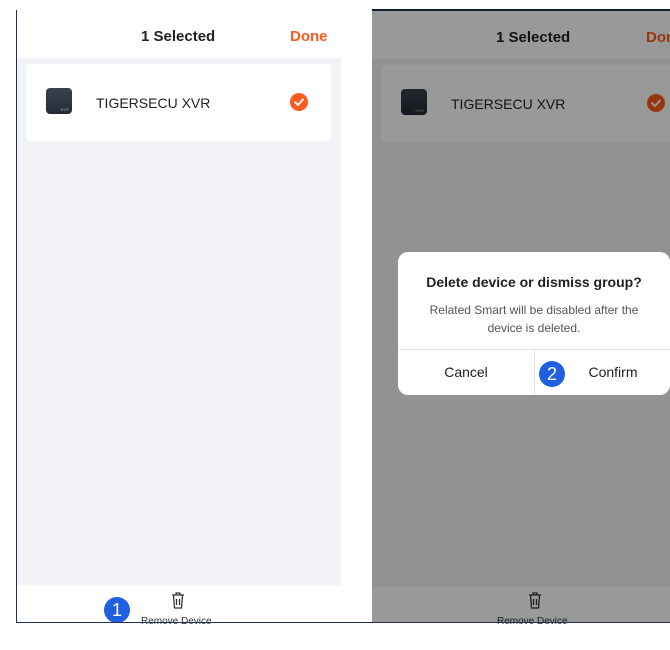 Image resolution: width=670 pixels, height=650 pixels. What do you see at coordinates (552, 374) in the screenshot?
I see `step-2-badge: 2` at bounding box center [552, 374].